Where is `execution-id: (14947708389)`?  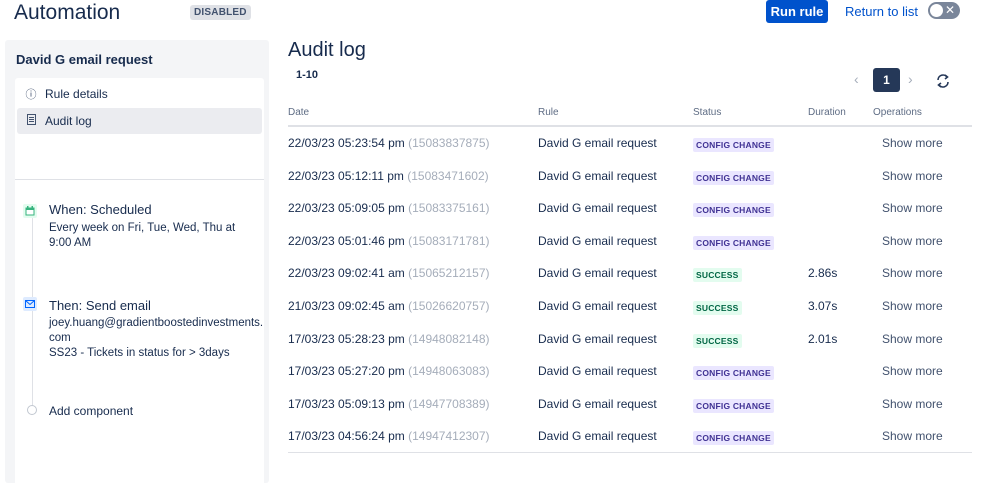 execution-id: (14947708389) is located at coordinates (449, 403).